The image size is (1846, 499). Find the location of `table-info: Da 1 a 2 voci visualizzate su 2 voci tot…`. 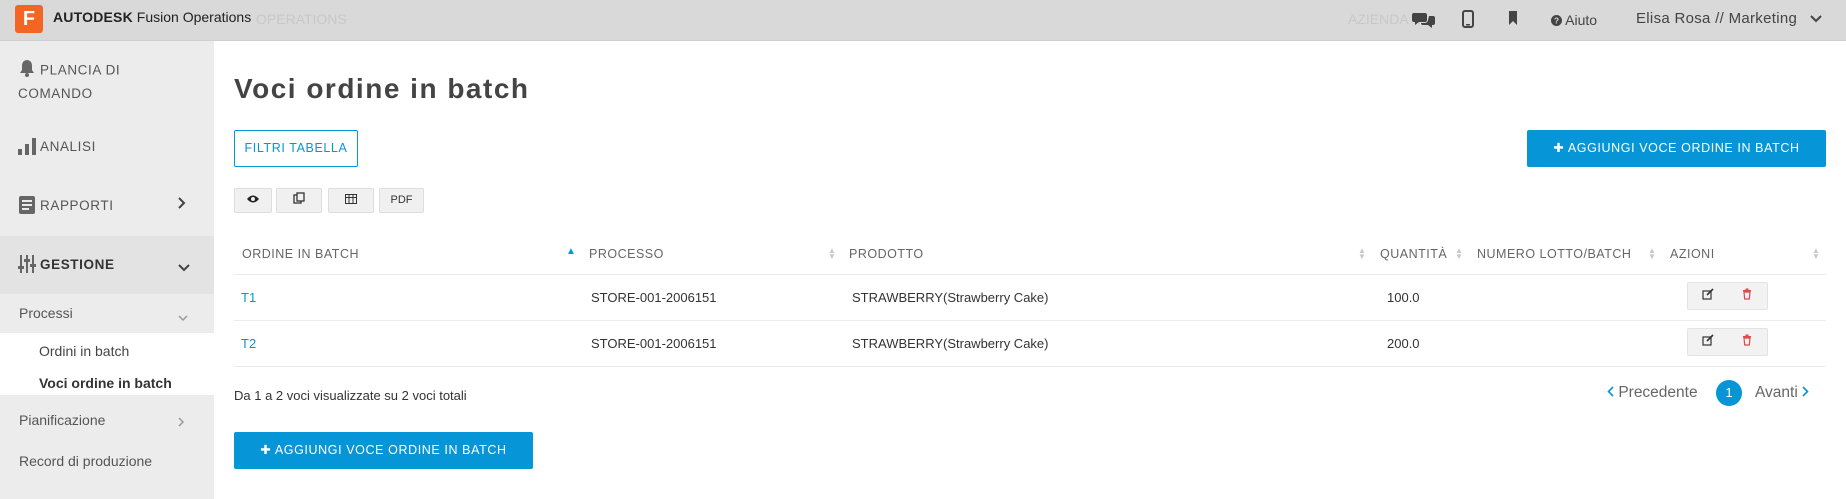

table-info: Da 1 a 2 voci visualizzate su 2 voci tot… is located at coordinates (350, 395).